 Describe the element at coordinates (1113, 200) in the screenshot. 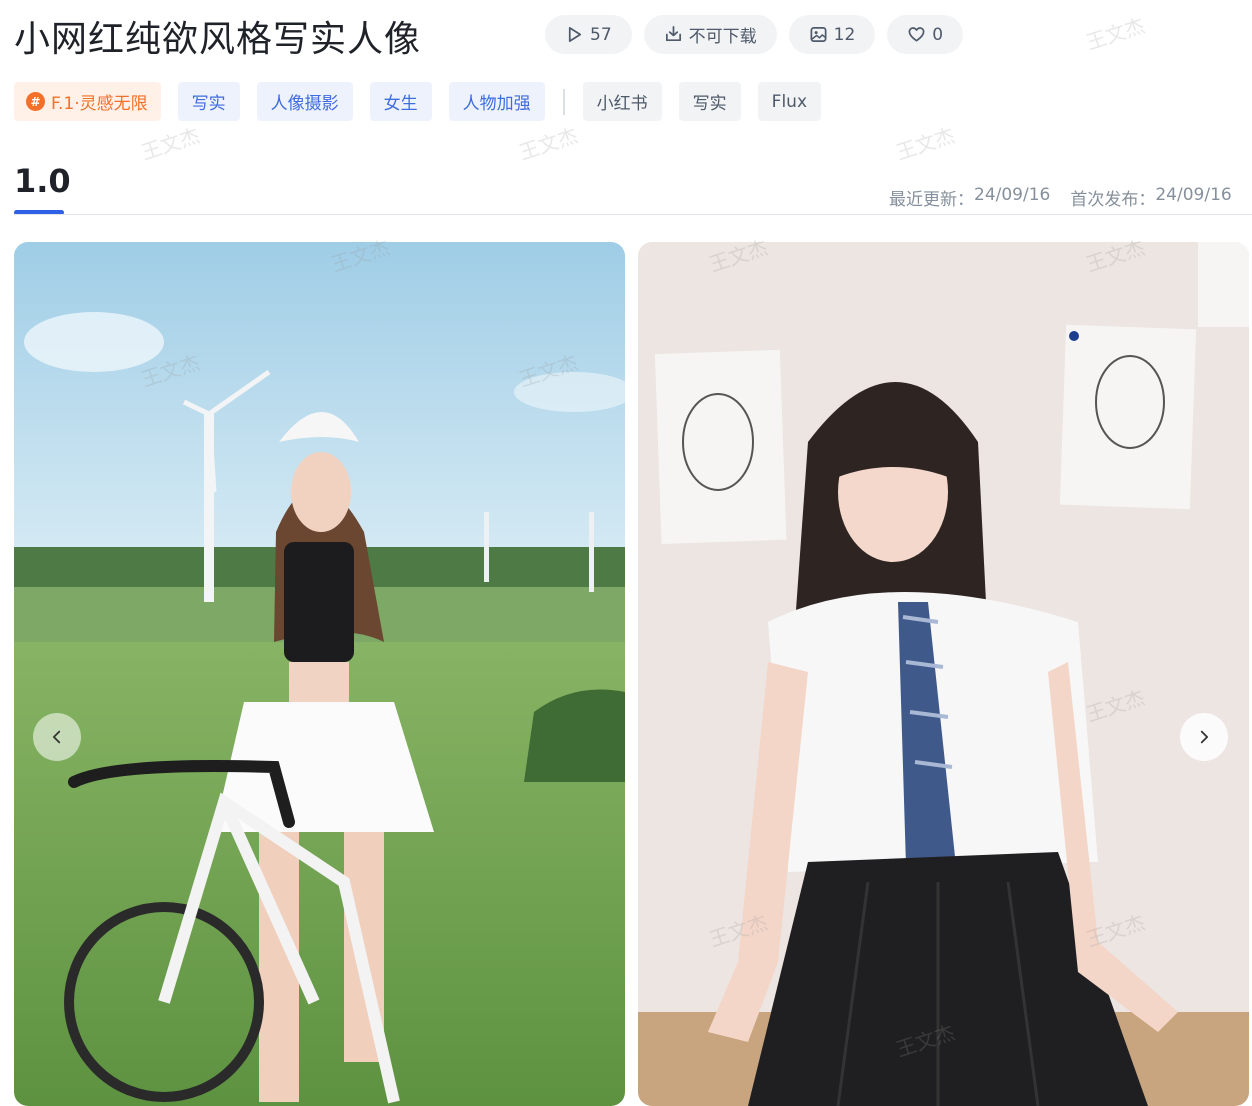

I see `published-label: 首次发布：` at that location.